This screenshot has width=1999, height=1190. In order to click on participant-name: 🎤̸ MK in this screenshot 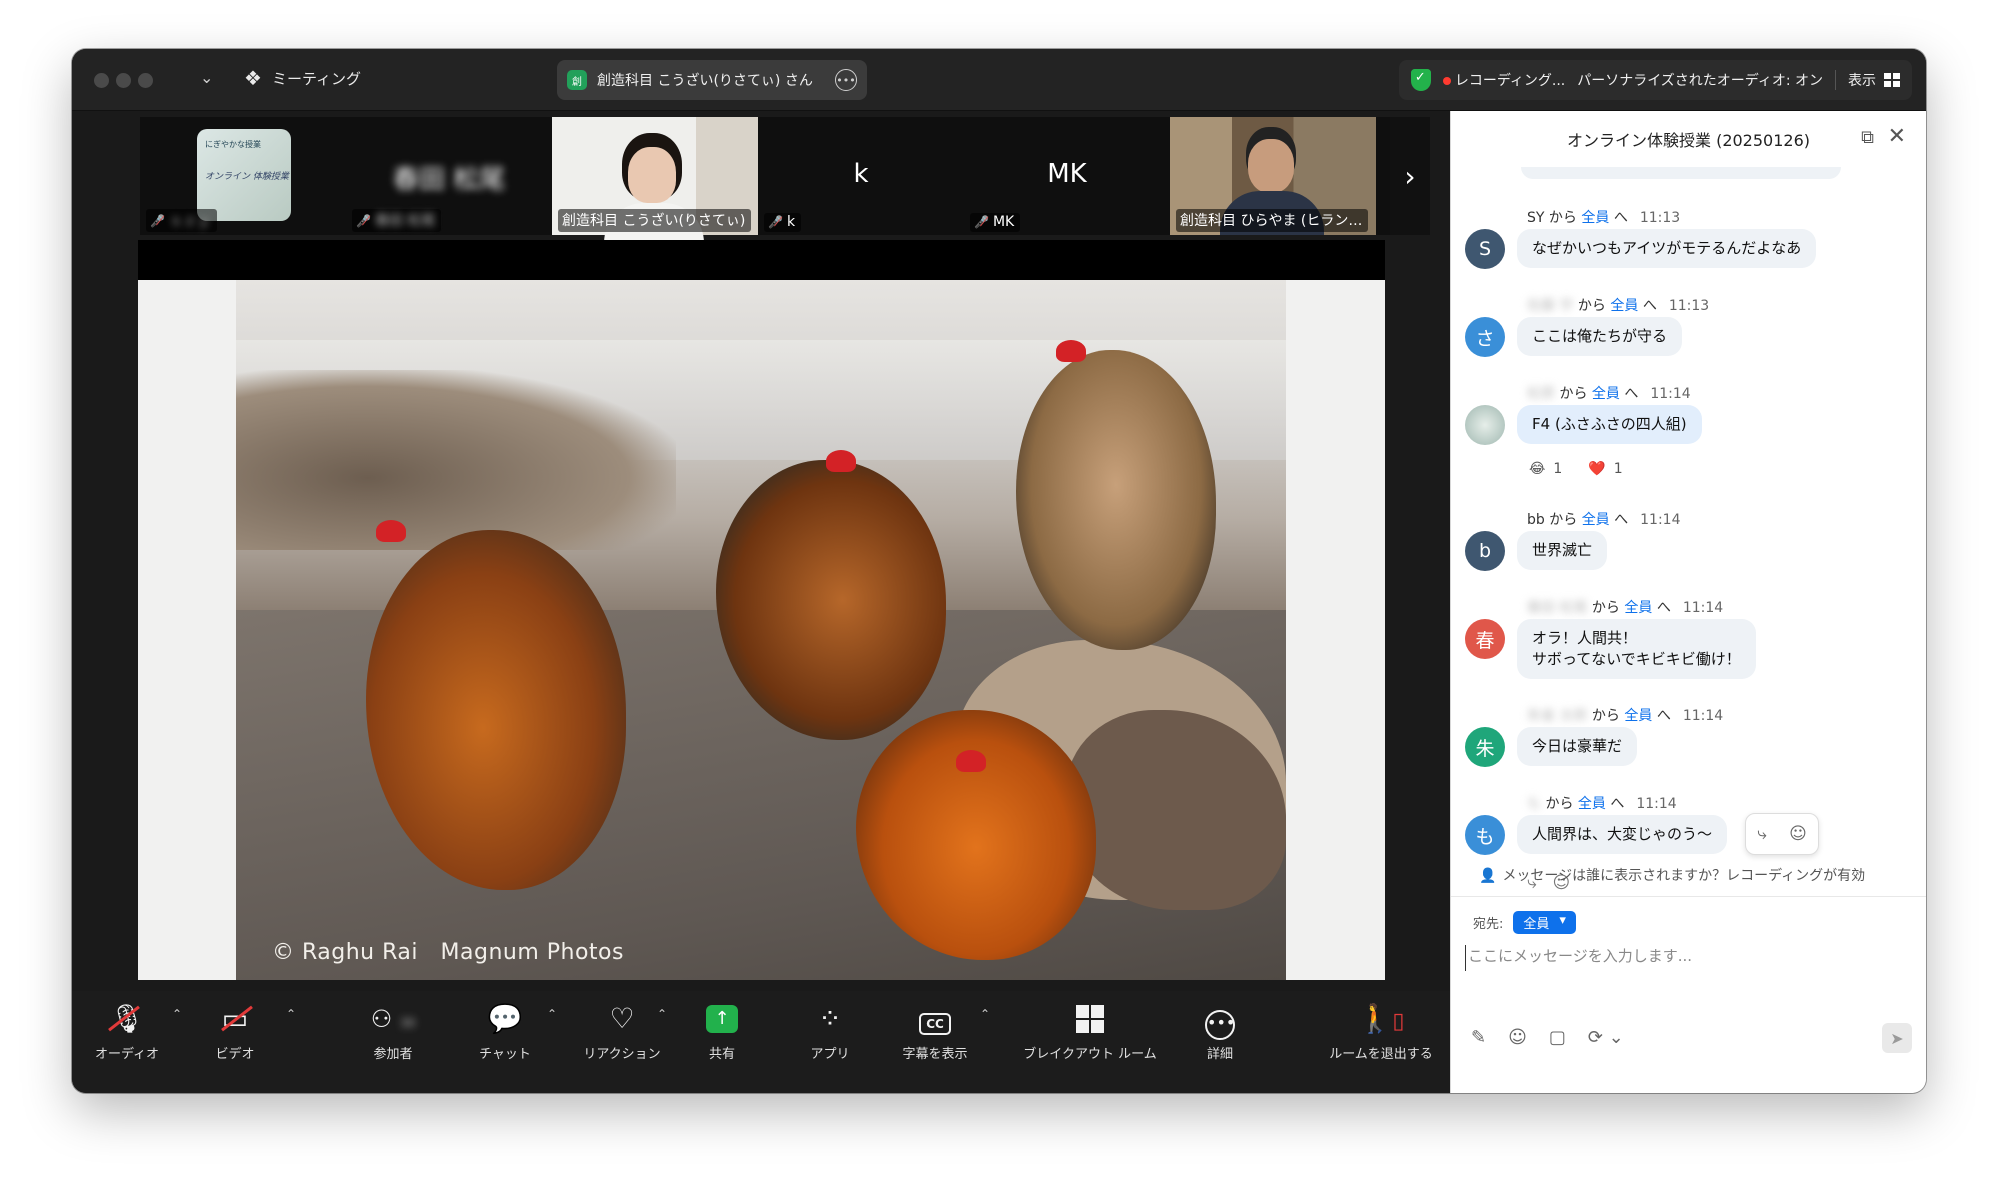, I will do `click(995, 222)`.